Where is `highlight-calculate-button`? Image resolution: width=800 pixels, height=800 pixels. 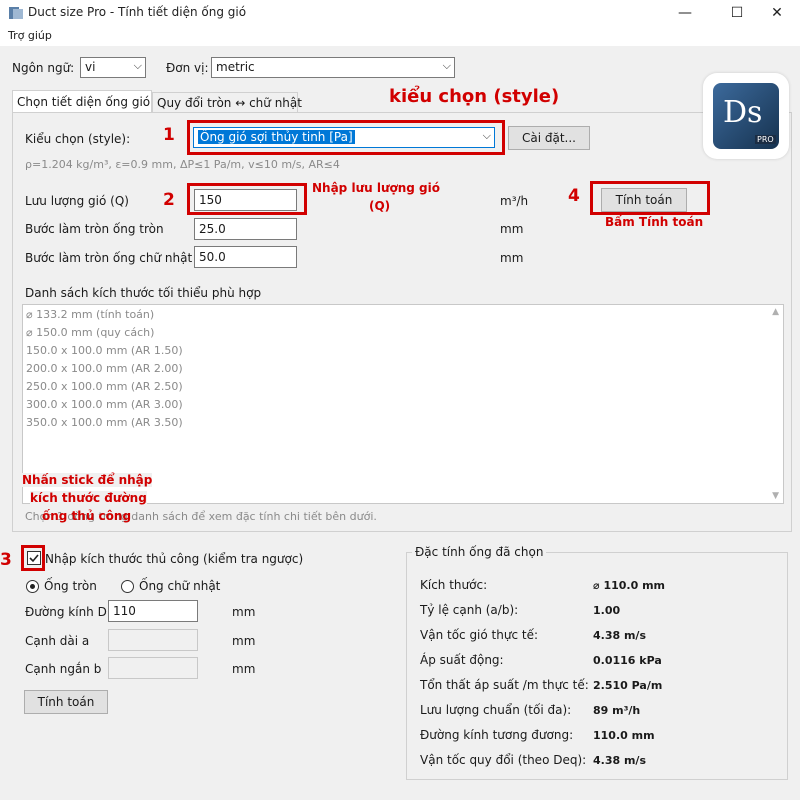
highlight-calculate-button is located at coordinates (650, 198).